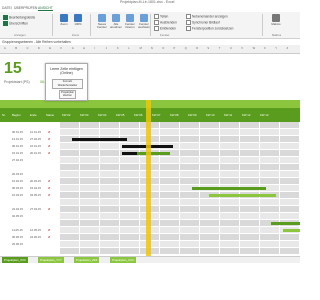 The width and height of the screenshot is (320, 300). I want to click on column-letter: Y, so click(276, 48).